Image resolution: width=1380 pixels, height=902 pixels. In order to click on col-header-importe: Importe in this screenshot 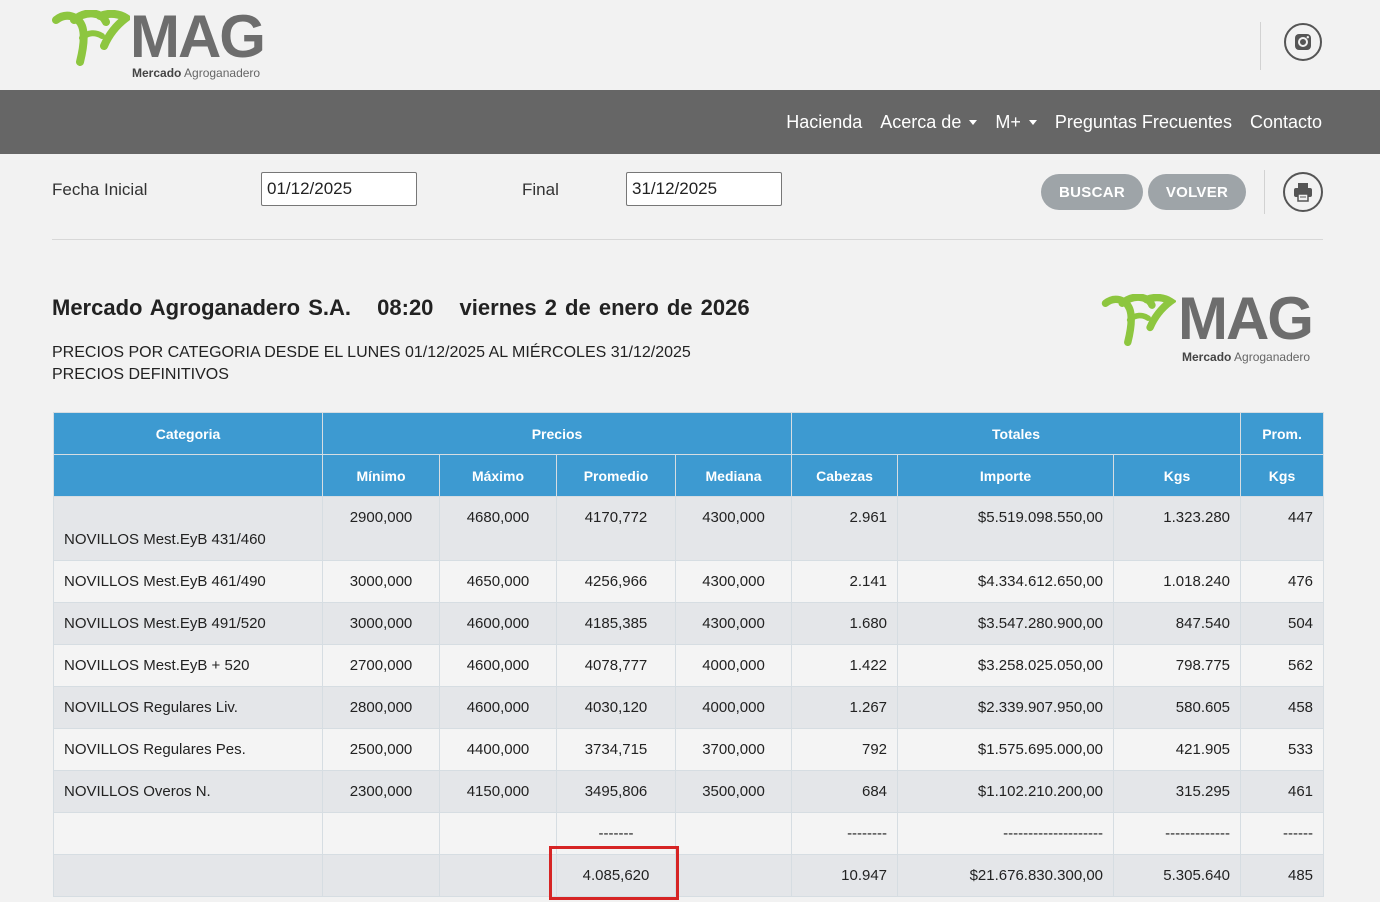, I will do `click(1006, 475)`.